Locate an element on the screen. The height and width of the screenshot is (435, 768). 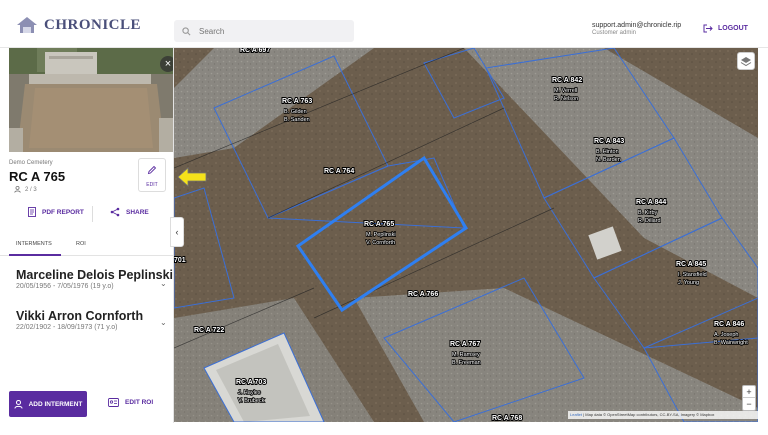
plot-label-697: RC A 697 is located at coordinates (255, 51).